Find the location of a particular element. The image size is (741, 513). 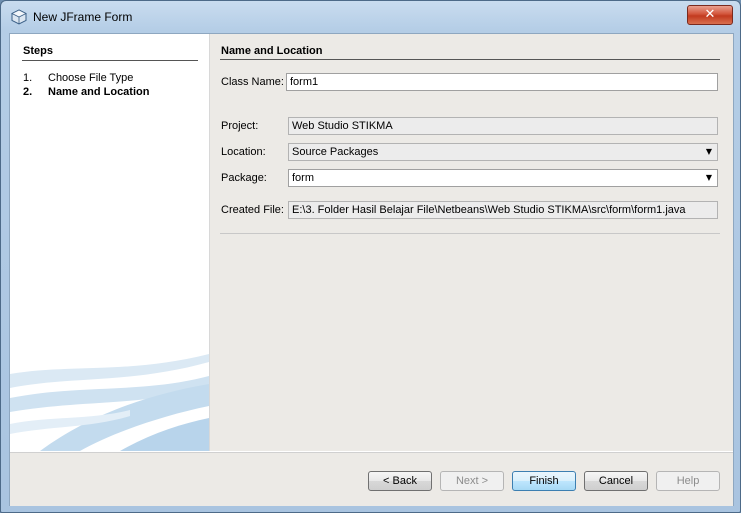

panel-bottom-divider is located at coordinates (470, 233).